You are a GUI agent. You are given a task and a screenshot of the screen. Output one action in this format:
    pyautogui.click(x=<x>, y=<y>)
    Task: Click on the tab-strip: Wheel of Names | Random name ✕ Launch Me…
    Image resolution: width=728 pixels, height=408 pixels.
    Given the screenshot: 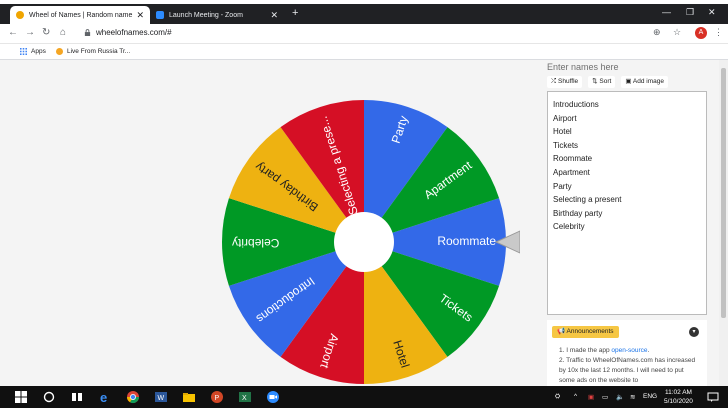 What is the action you would take?
    pyautogui.click(x=364, y=14)
    